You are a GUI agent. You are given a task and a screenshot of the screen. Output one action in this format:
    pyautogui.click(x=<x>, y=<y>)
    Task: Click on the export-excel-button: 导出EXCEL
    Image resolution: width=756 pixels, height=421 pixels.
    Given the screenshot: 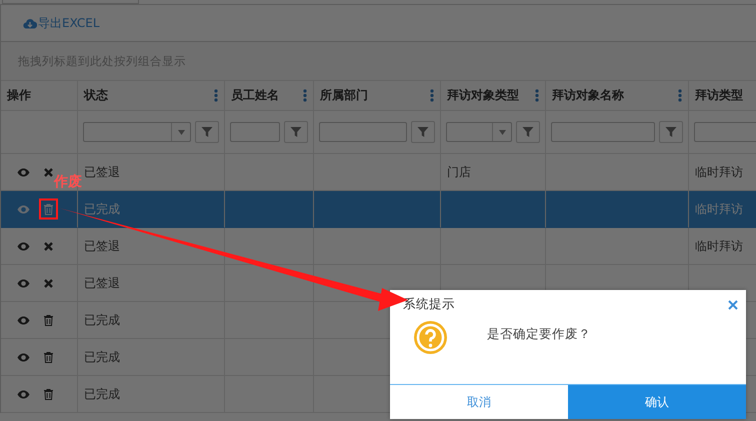 What is the action you would take?
    pyautogui.click(x=61, y=23)
    